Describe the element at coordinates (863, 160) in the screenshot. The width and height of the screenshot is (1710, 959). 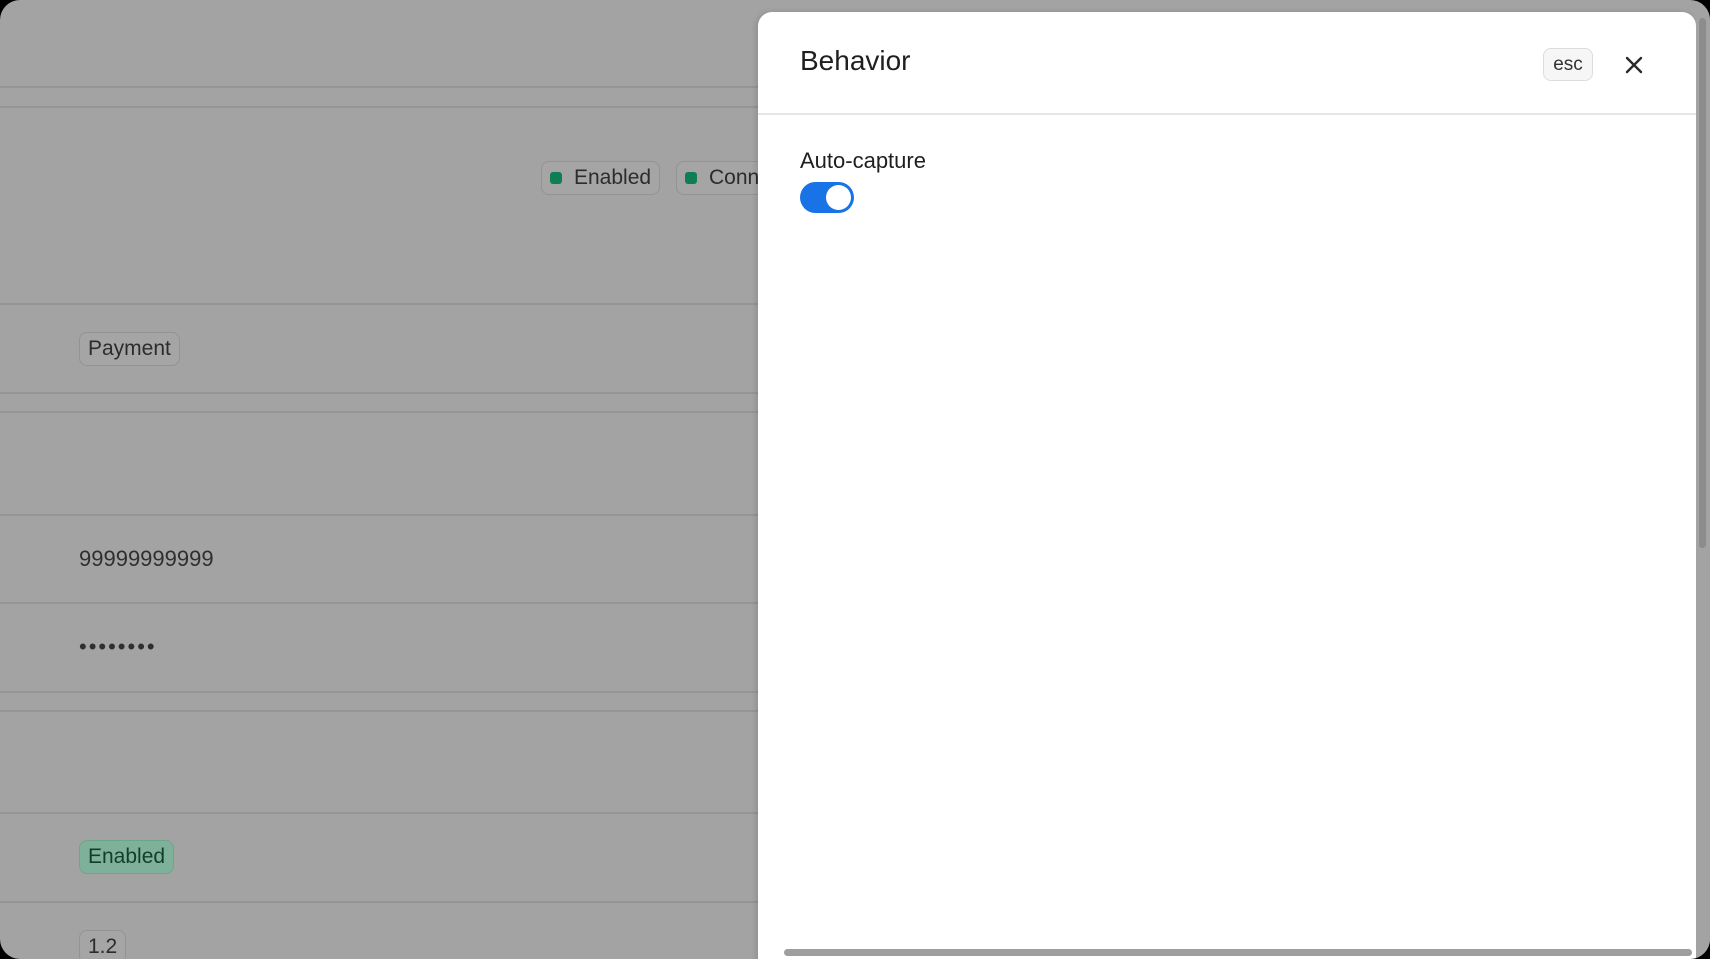
I see `auto-capture-label: Auto-capture` at that location.